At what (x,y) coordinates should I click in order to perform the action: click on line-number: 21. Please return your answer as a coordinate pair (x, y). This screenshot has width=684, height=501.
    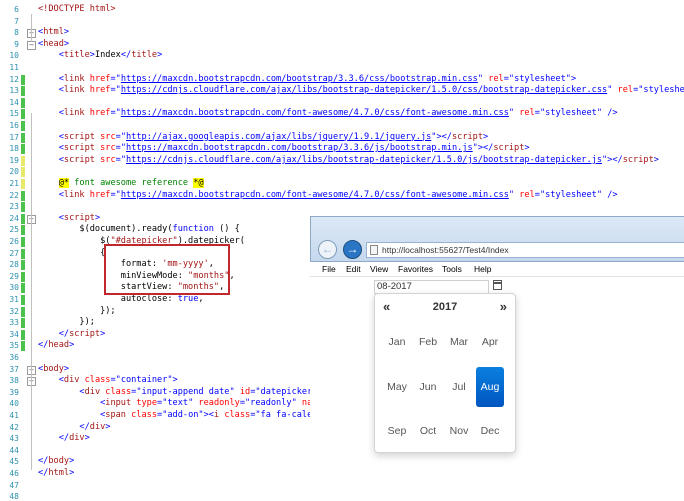
    Looking at the image, I should click on (14, 183).